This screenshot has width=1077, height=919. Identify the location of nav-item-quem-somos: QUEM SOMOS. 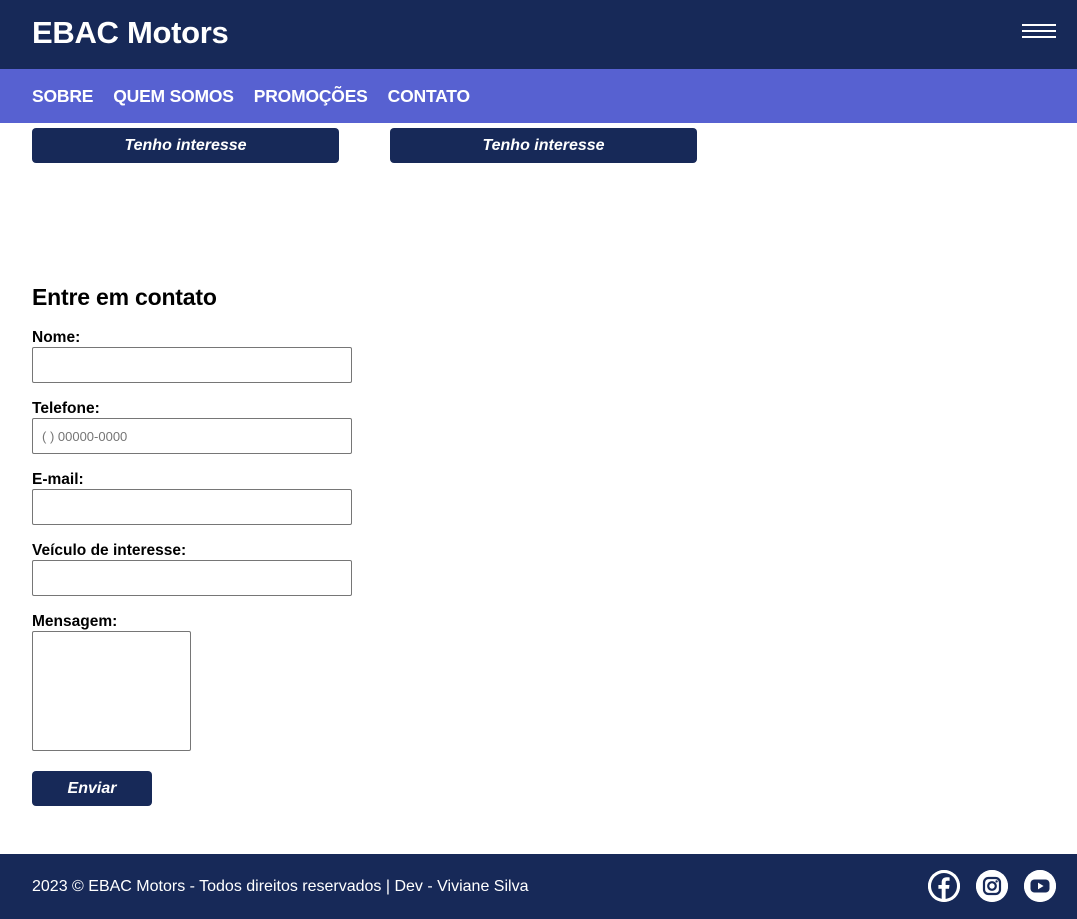
(173, 96).